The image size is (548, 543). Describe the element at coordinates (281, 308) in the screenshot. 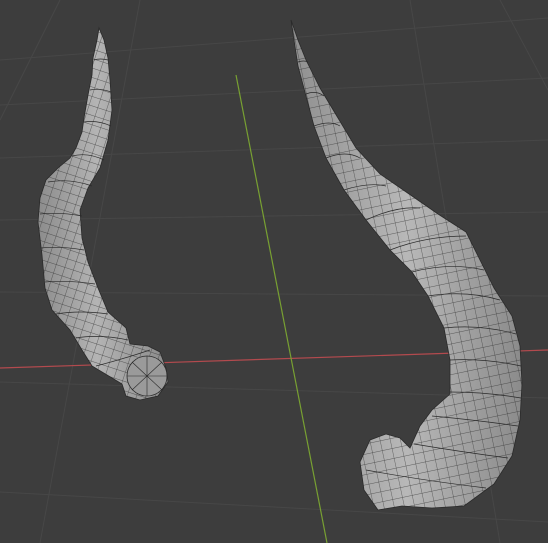

I see `y-axis-line` at that location.